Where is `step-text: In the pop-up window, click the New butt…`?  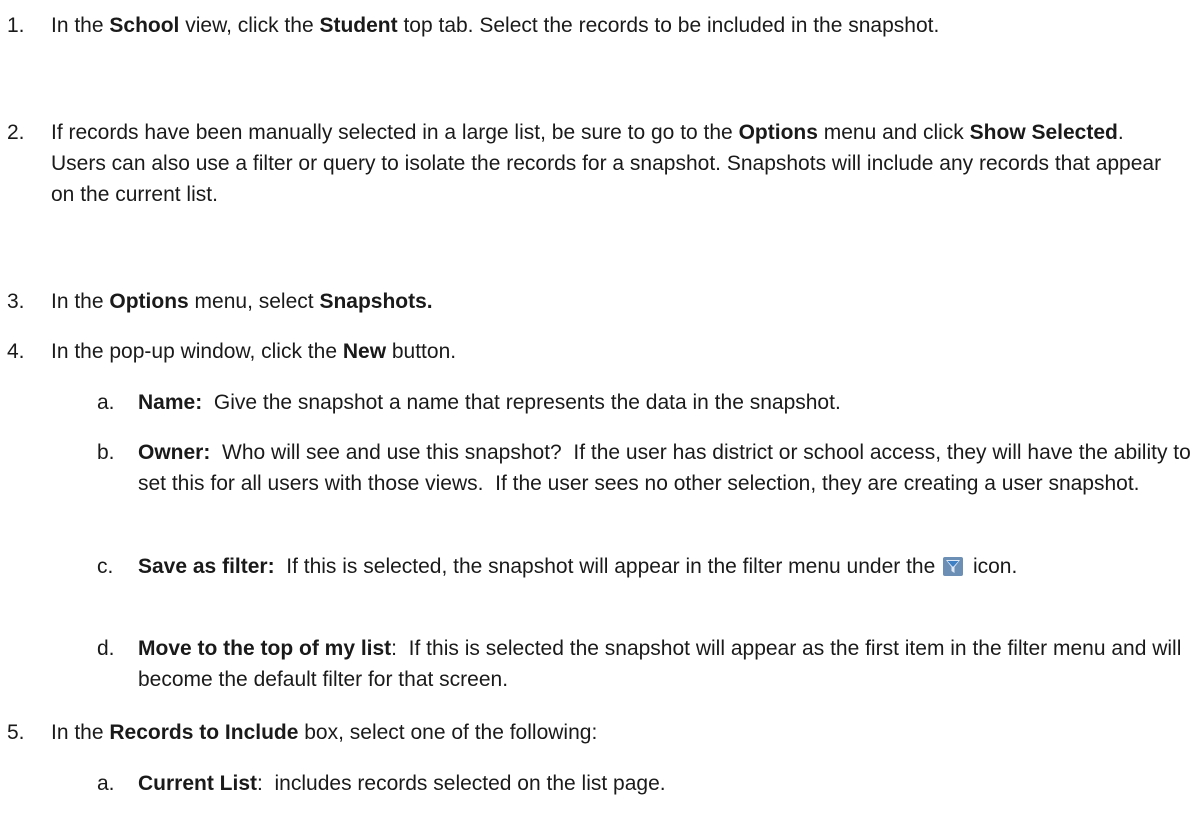 step-text: In the pop-up window, click the New butt… is located at coordinates (254, 351).